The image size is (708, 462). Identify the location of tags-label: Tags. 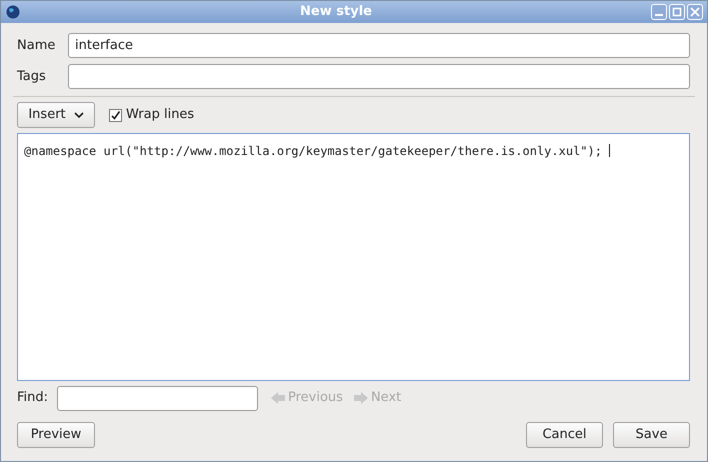
(32, 77).